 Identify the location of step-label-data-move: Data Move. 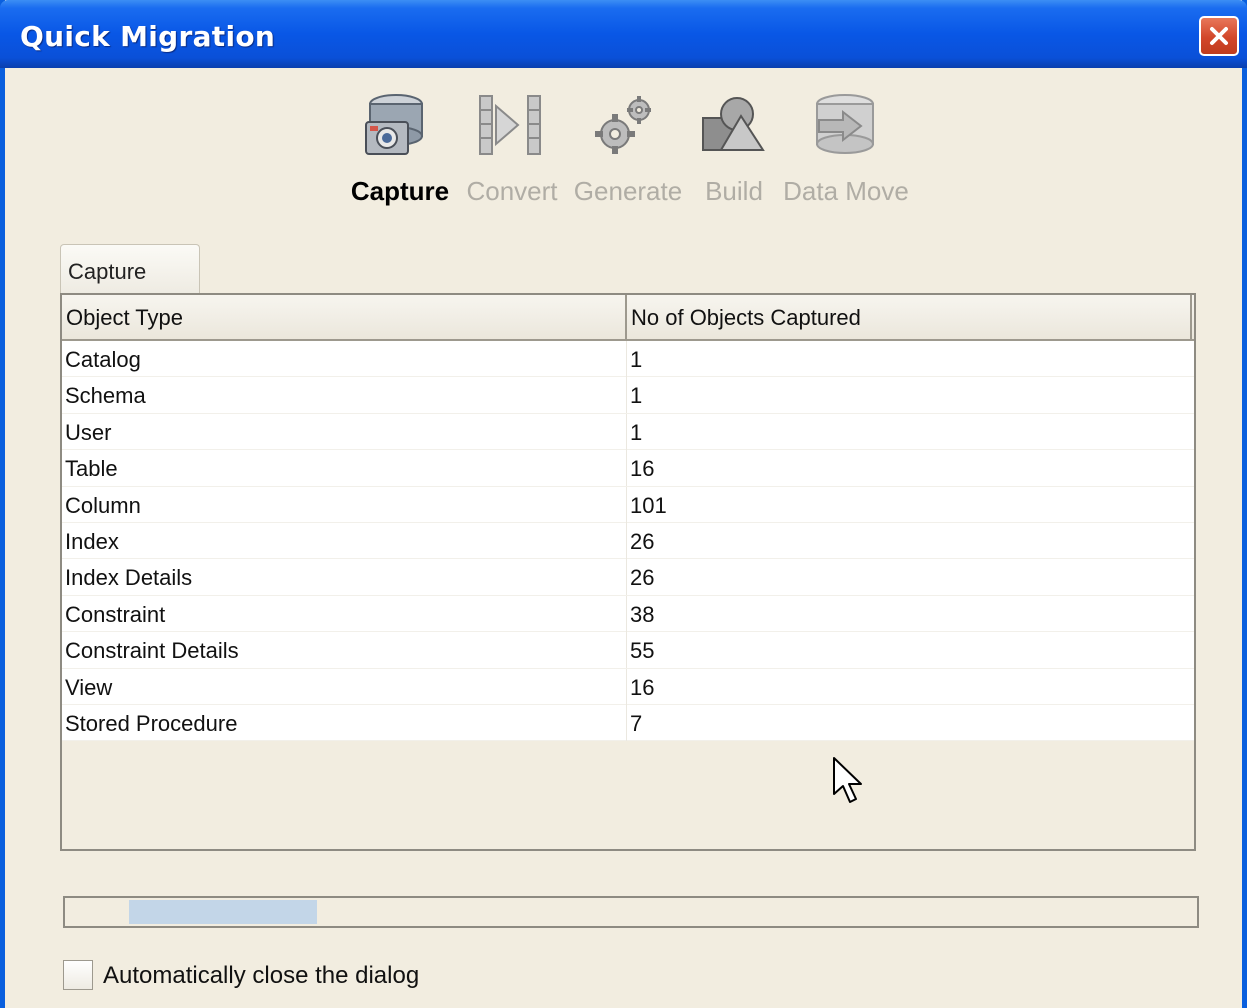
(846, 191).